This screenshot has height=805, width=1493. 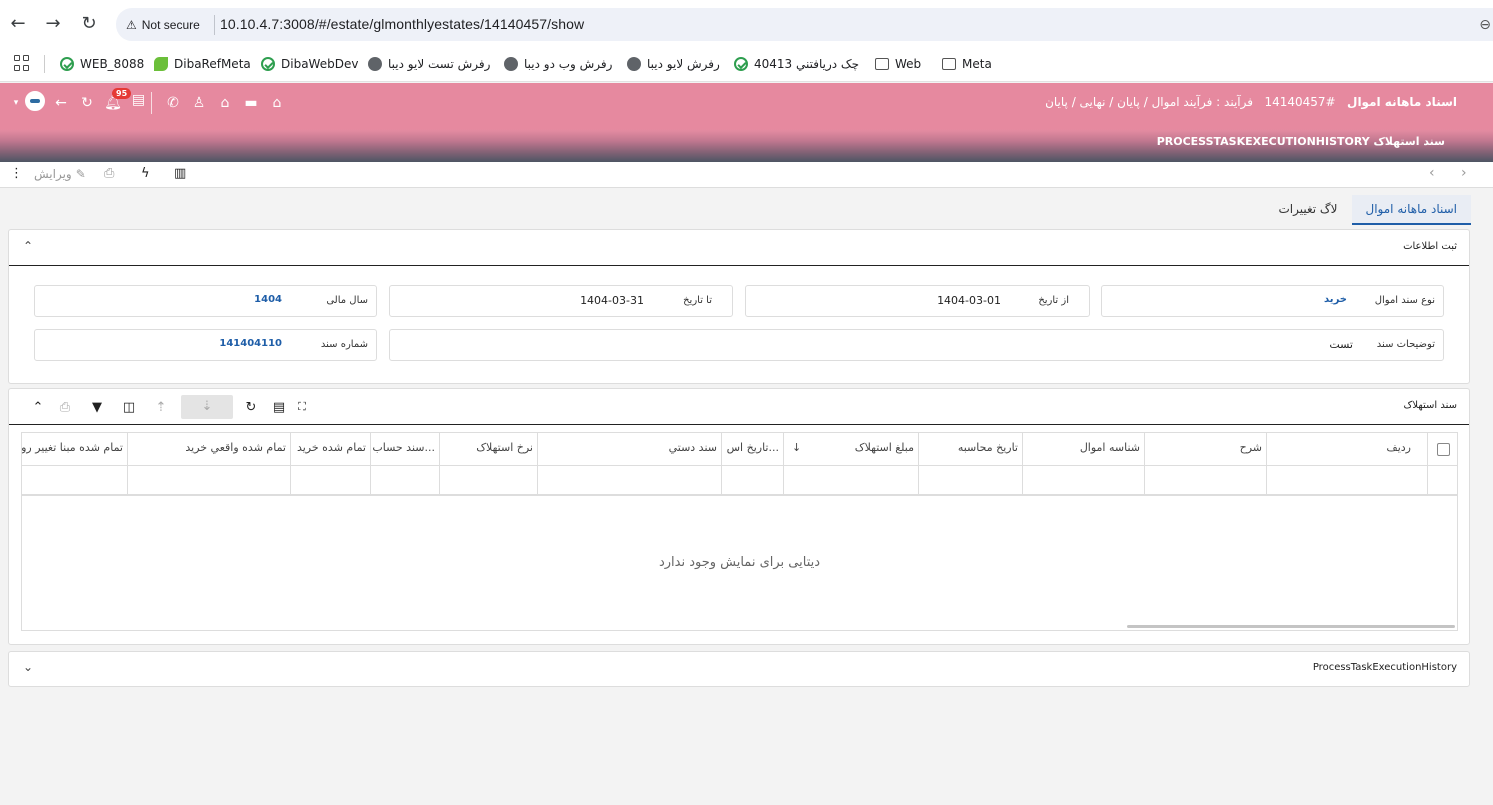 I want to click on sort-arrow-icon: ↓, so click(x=796, y=447).